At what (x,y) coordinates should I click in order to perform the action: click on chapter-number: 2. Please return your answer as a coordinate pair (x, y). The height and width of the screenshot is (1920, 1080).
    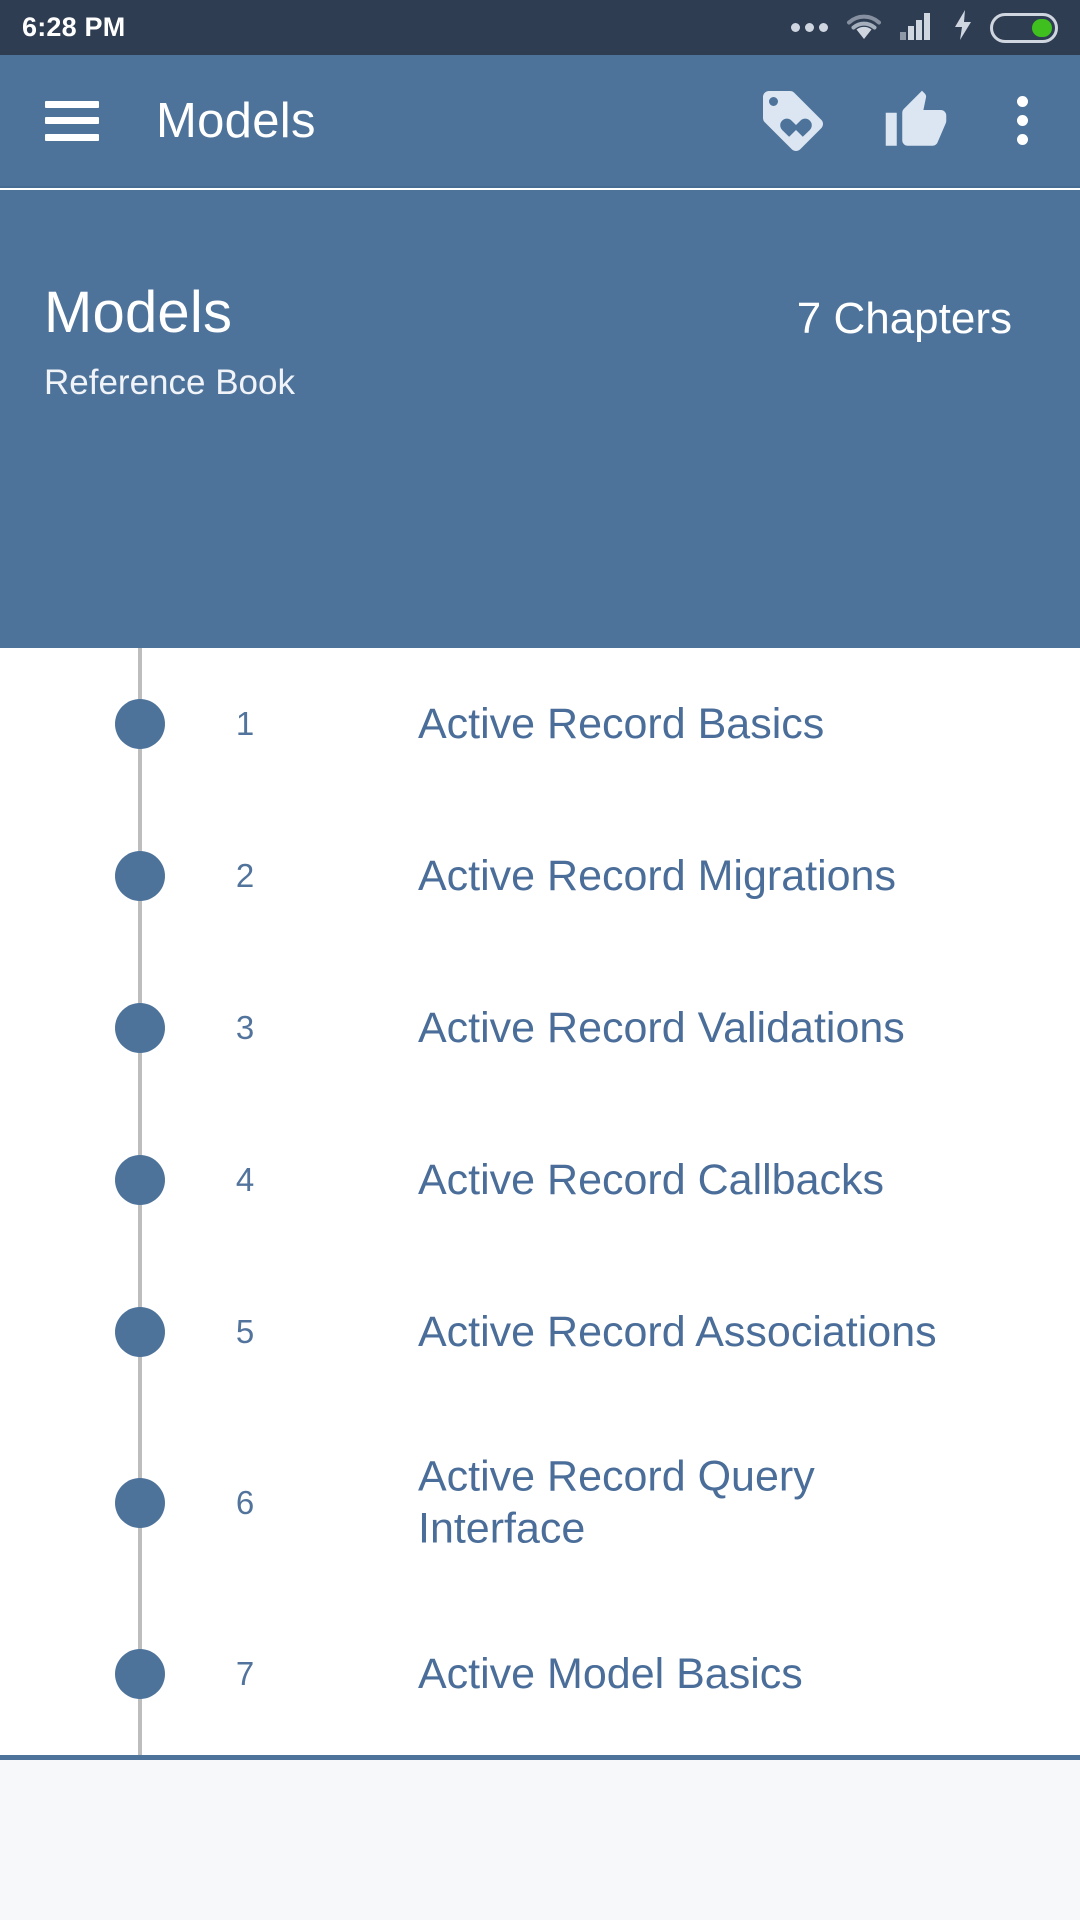
    Looking at the image, I should click on (245, 875).